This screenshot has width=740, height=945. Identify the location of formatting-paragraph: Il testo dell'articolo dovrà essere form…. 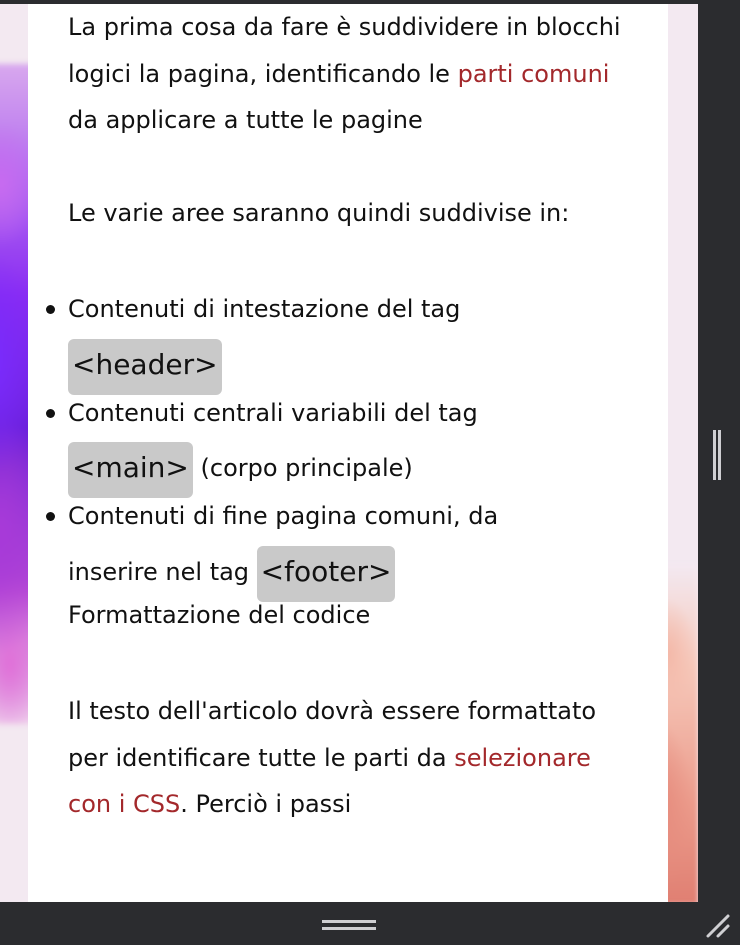
(348, 758).